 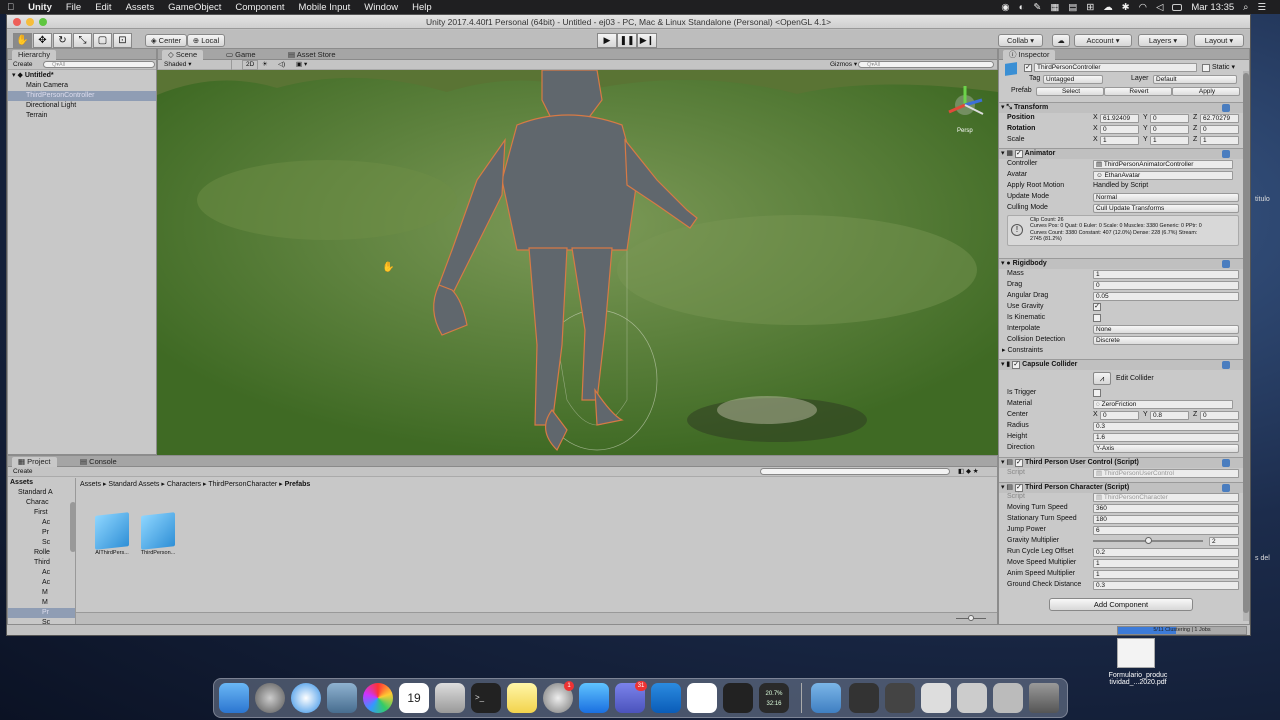 What do you see at coordinates (1097, 393) in the screenshot?
I see `is-trigger-checkbox` at bounding box center [1097, 393].